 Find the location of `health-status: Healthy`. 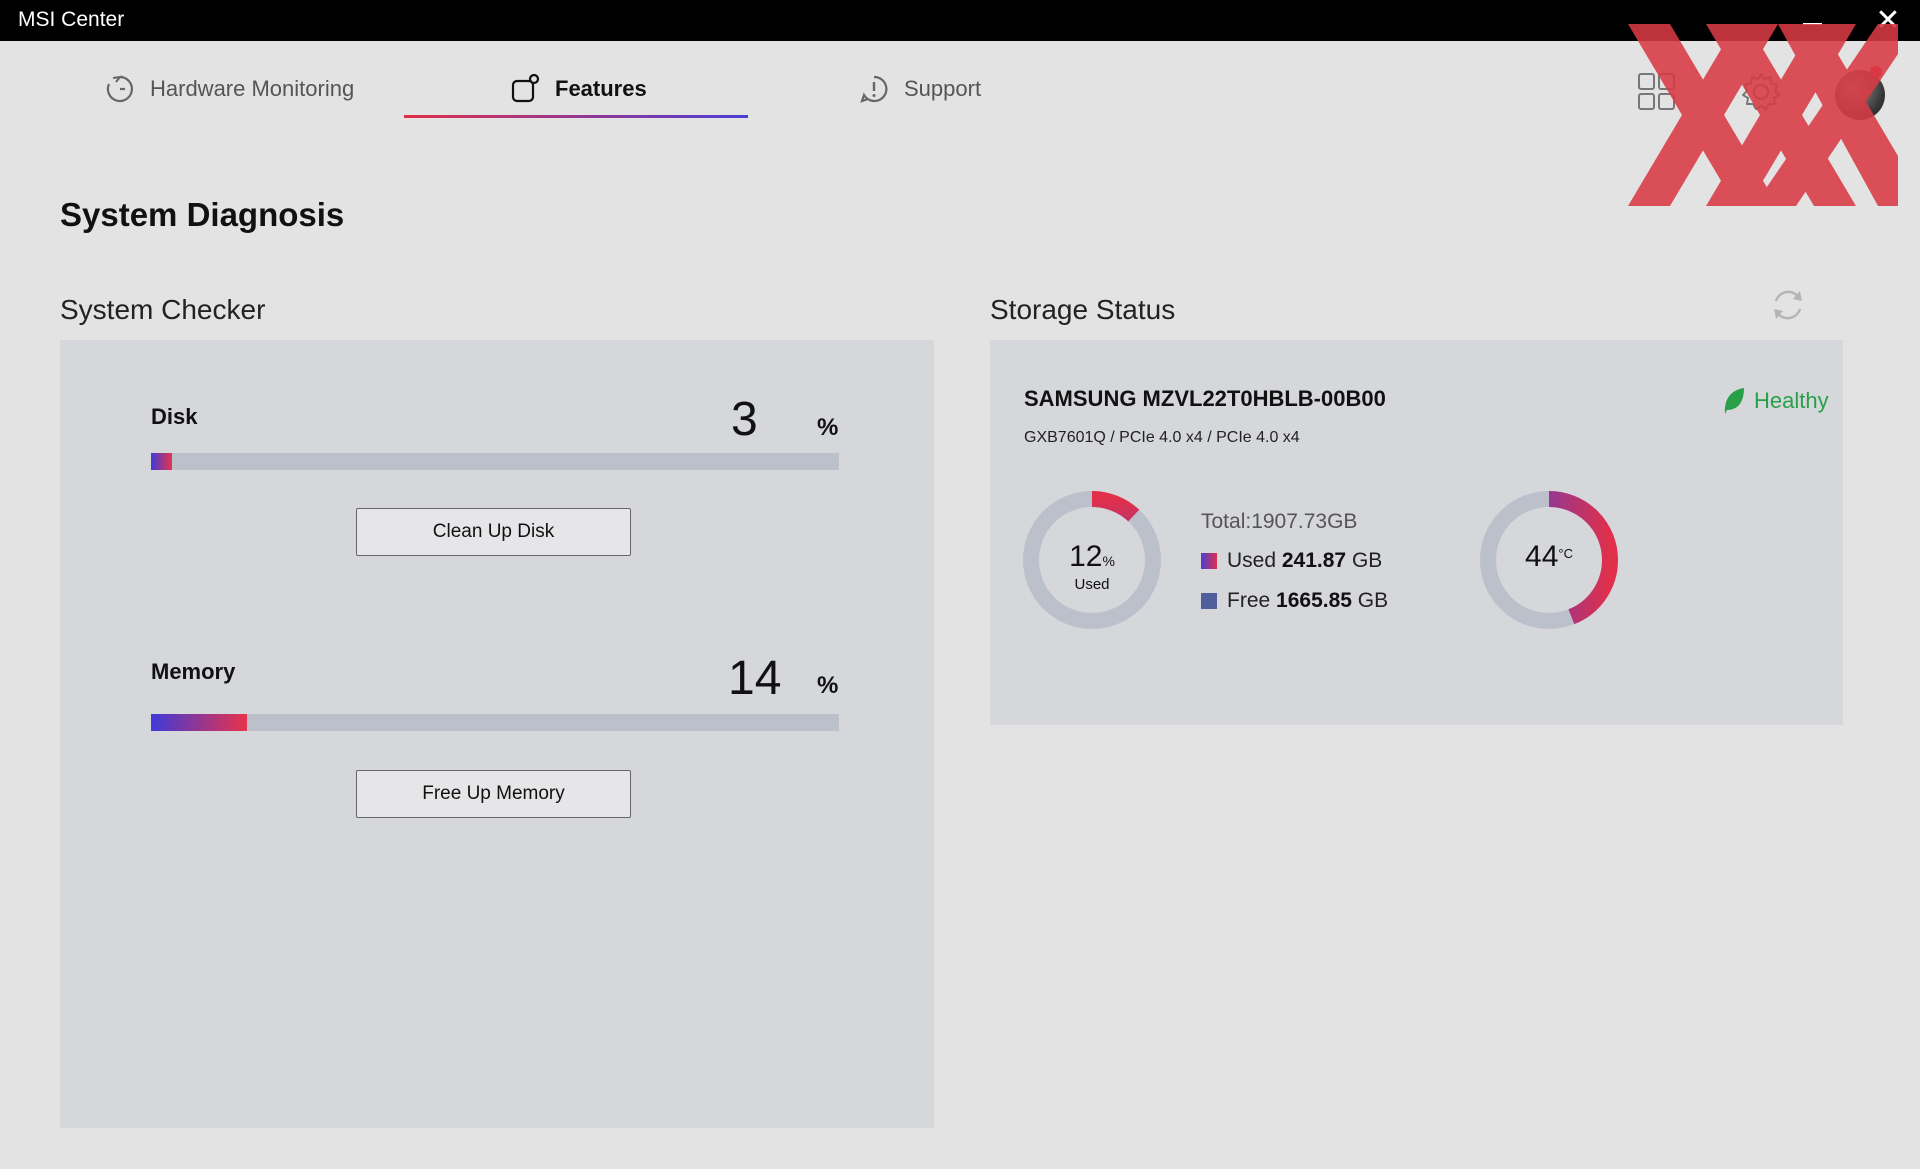

health-status: Healthy is located at coordinates (1775, 401).